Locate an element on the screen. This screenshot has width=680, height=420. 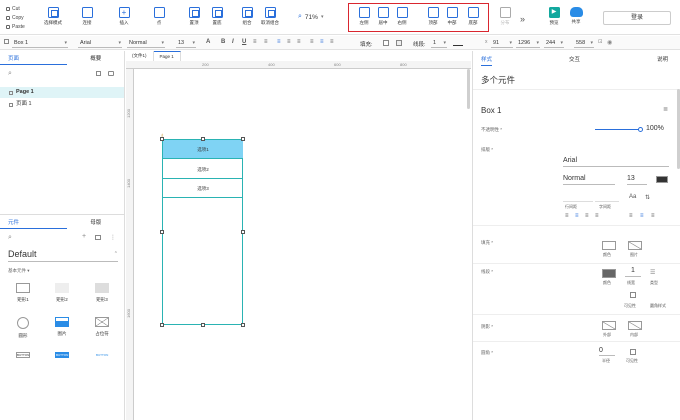
component-image: 图片 is located at coordinates (62, 327).